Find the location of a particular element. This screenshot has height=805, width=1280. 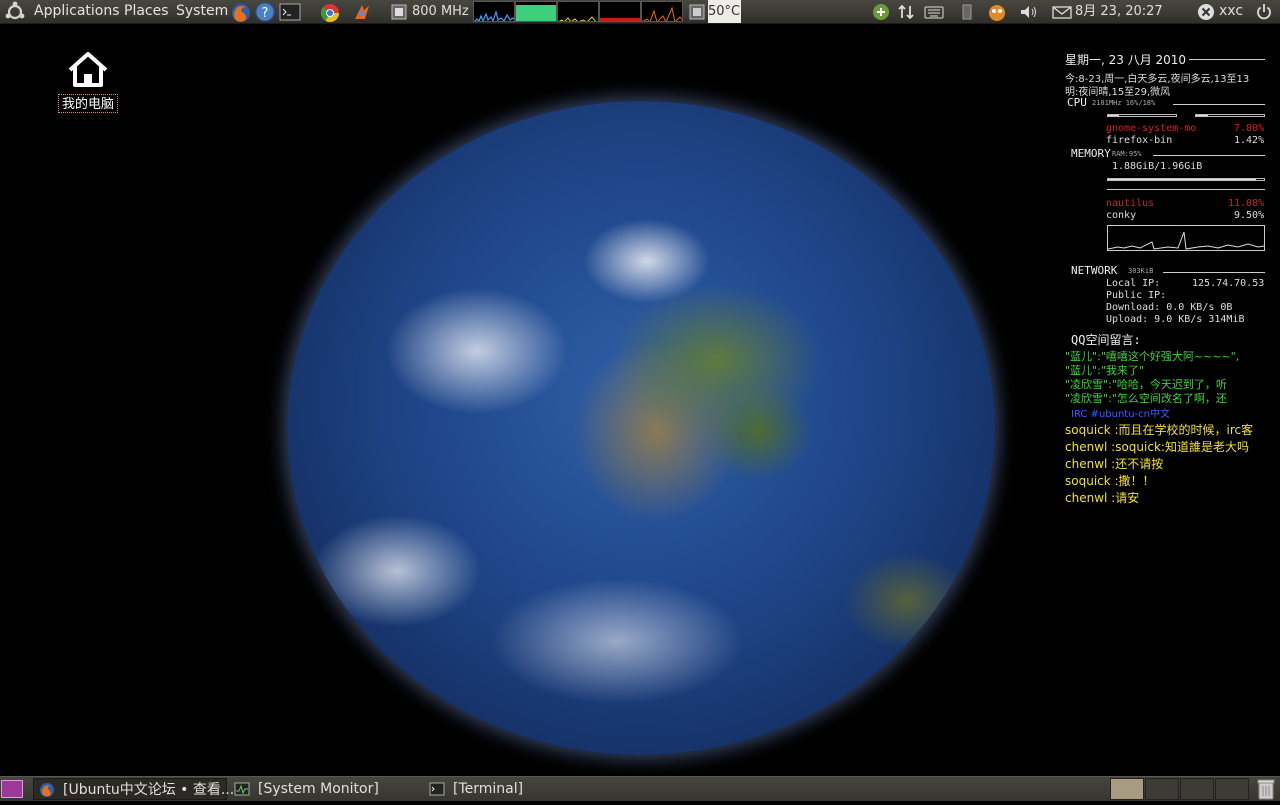

taskbar-item-label: [Terminal] is located at coordinates (488, 789).